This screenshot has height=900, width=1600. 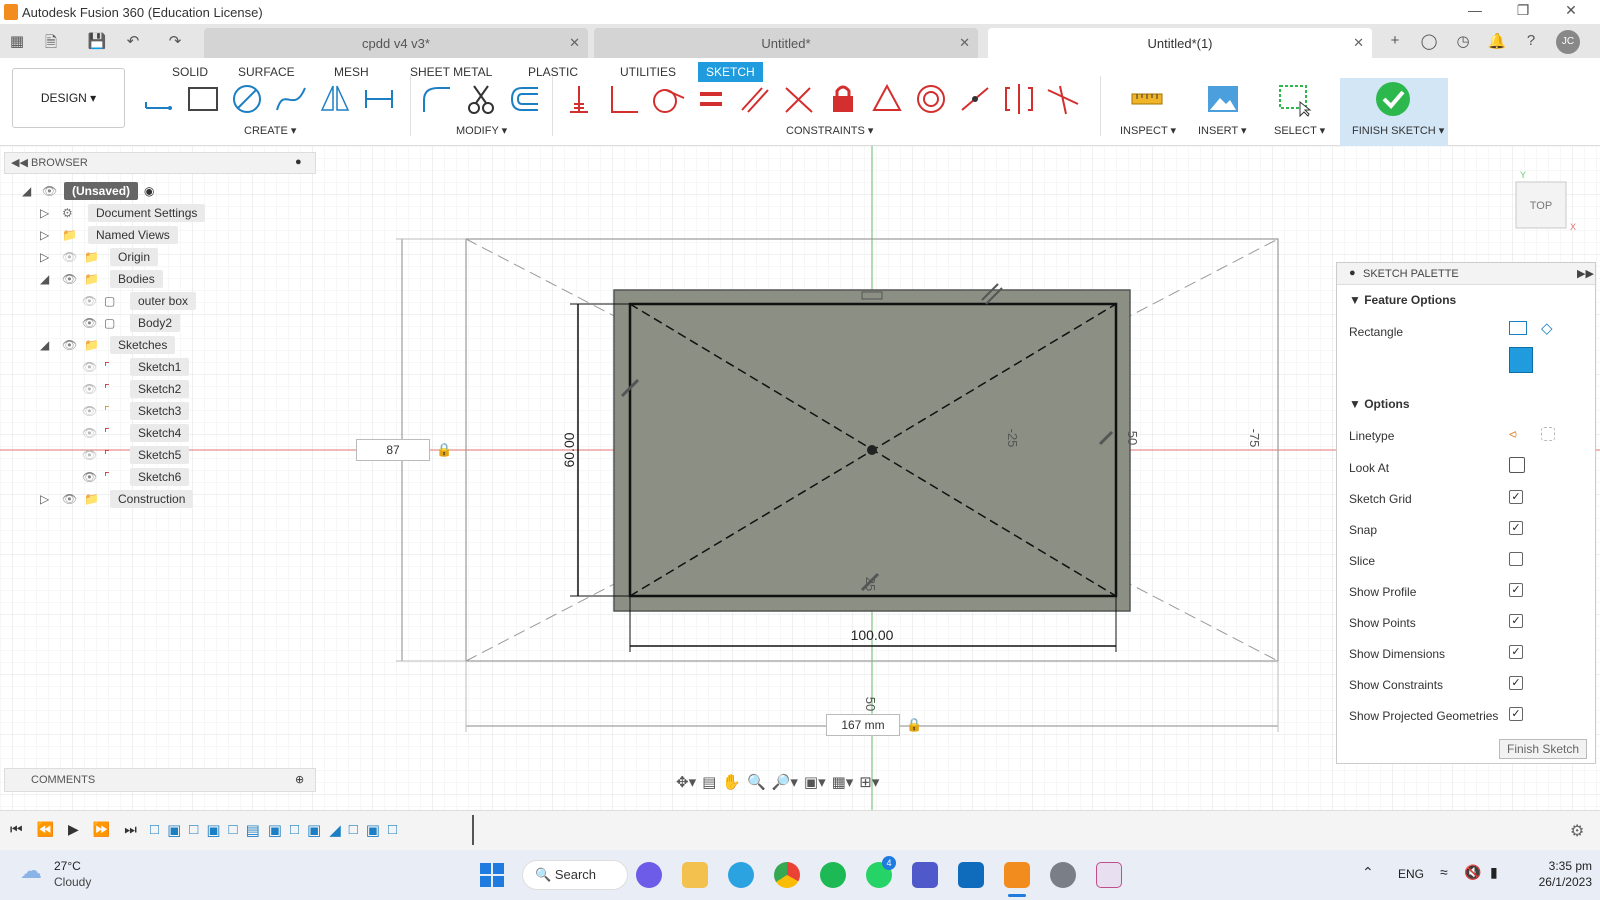 I want to click on offset-tool-icon, so click(x=525, y=99).